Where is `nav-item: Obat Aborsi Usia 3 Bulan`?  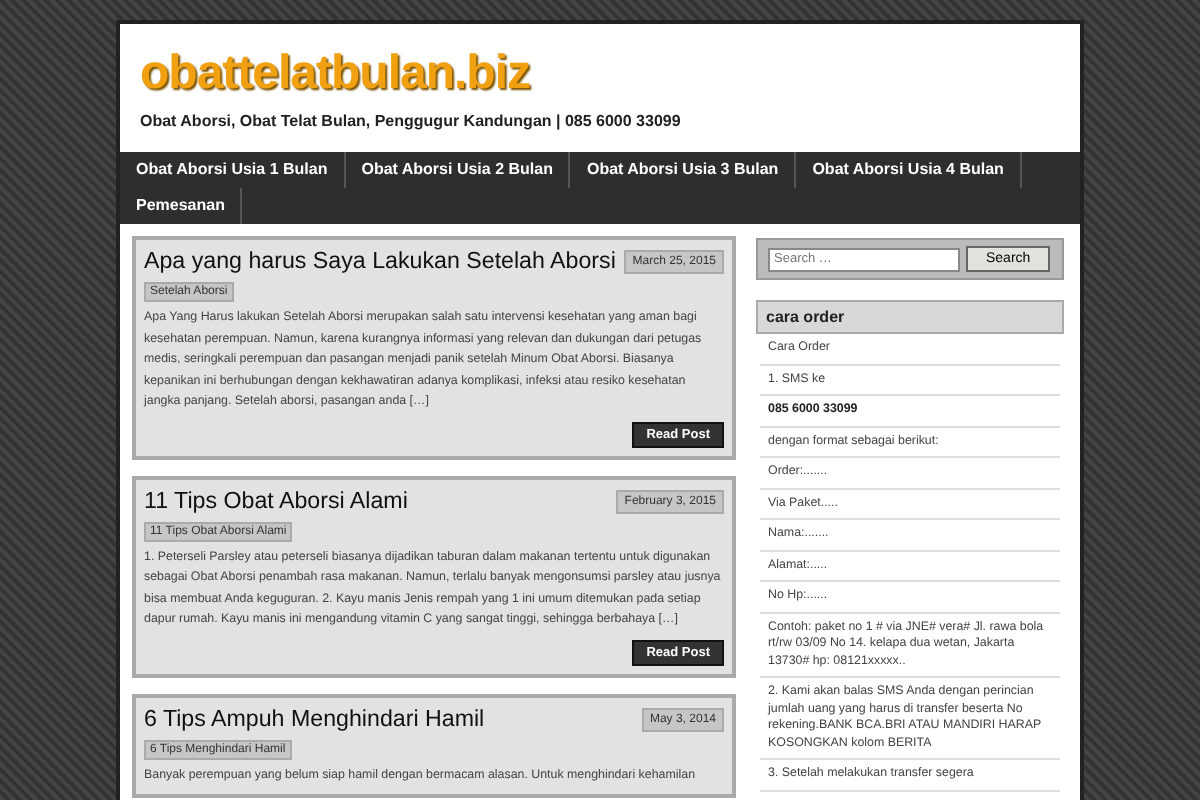 nav-item: Obat Aborsi Usia 3 Bulan is located at coordinates (683, 170).